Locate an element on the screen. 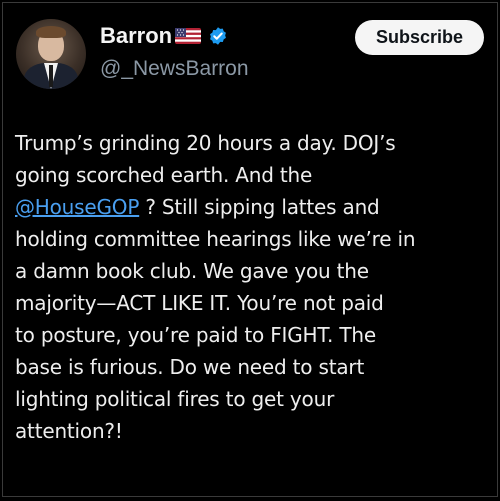 Image resolution: width=500 pixels, height=501 pixels. post-body-line: base is furious. Do we need to start is located at coordinates (190, 367).